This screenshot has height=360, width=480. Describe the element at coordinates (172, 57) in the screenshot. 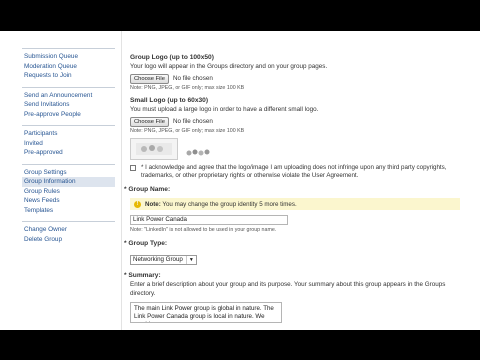

I see `group-logo-label: Group Logo (up to 100x50)` at that location.